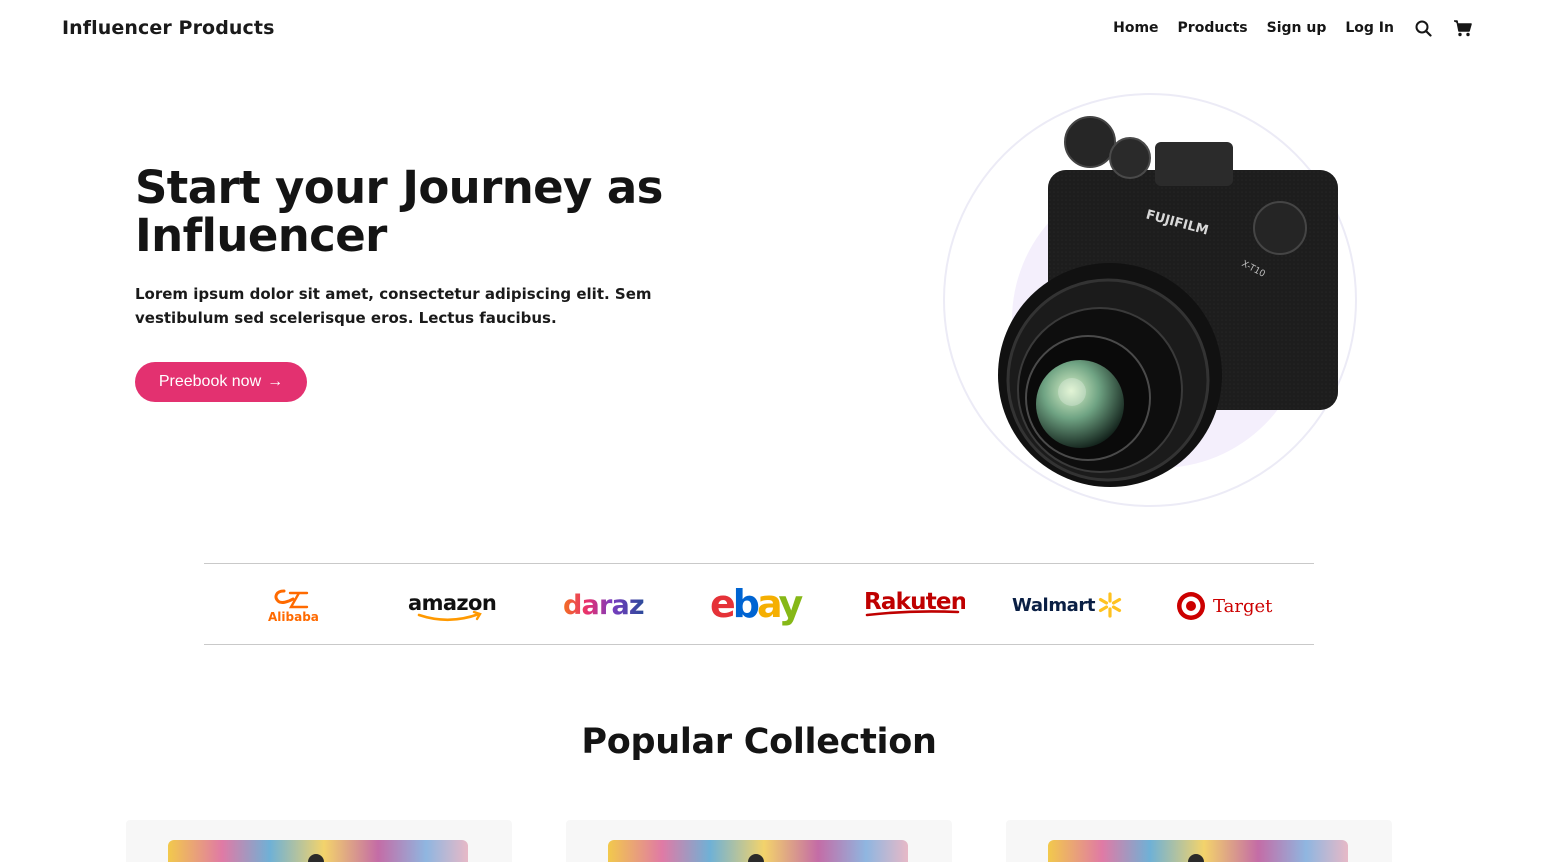 This screenshot has width=1562, height=862. I want to click on daraz-logo-text: daraz, so click(603, 605).